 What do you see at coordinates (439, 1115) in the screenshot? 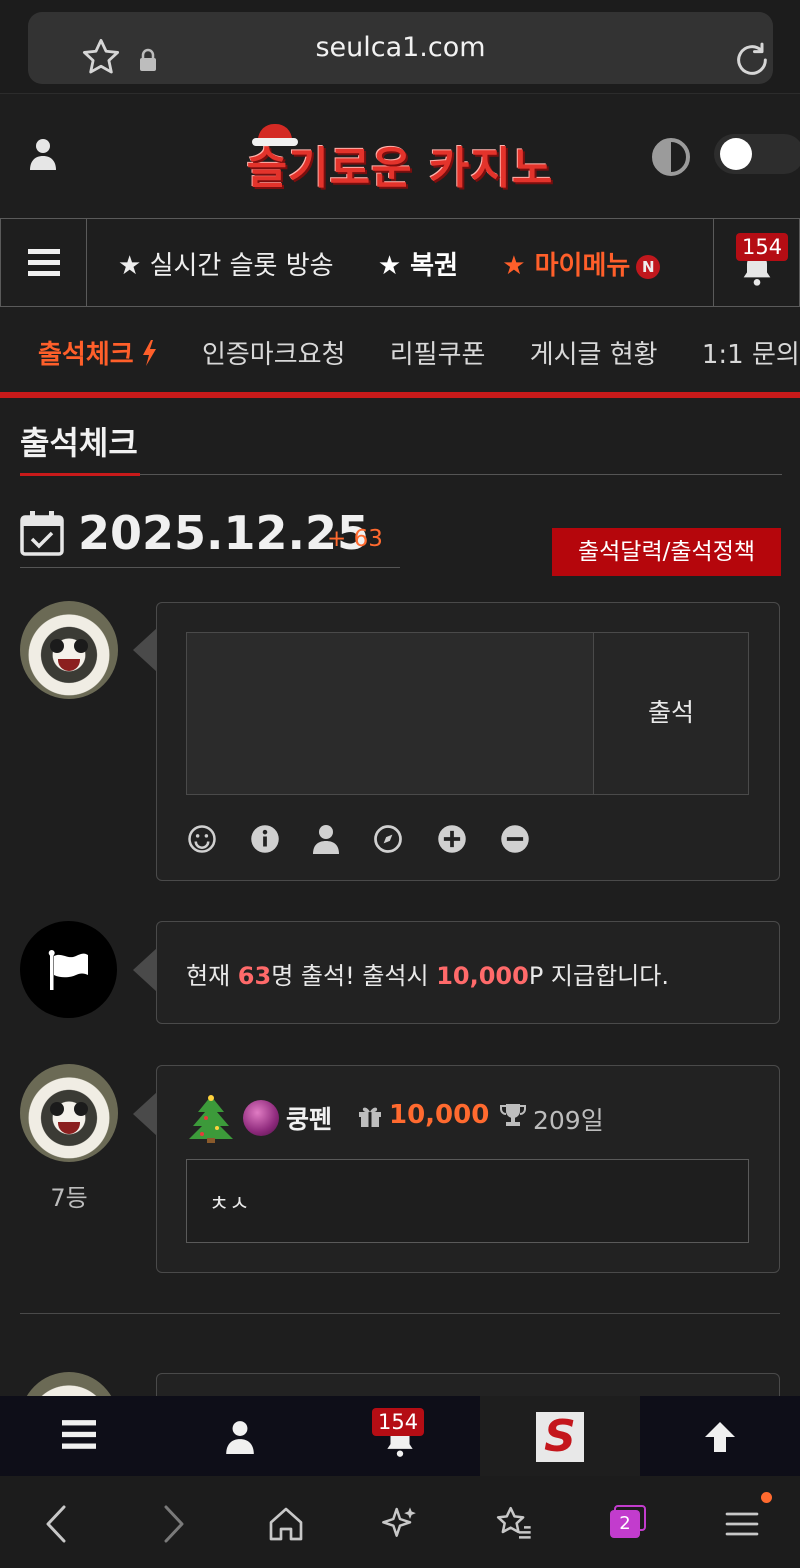
I see `entry-points: 10,000` at bounding box center [439, 1115].